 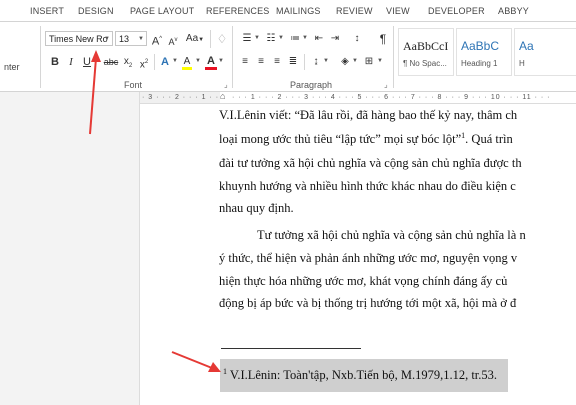 I want to click on tab-page-layout: PAGE LAYOUT, so click(x=162, y=11).